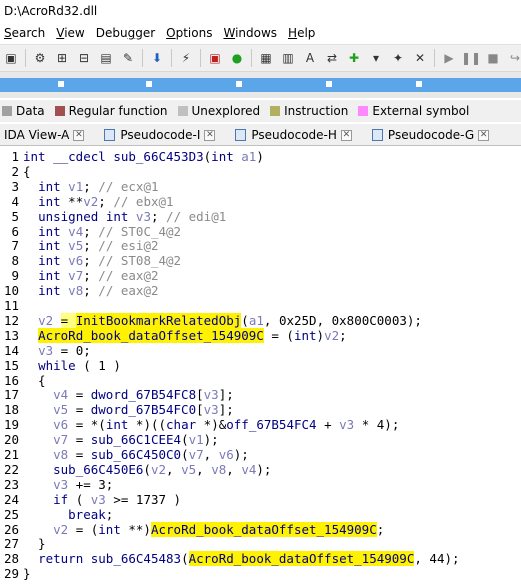 Image resolution: width=521 pixels, height=585 pixels. What do you see at coordinates (79, 245) in the screenshot?
I see `code-line: 7 int v5; // esi@2` at bounding box center [79, 245].